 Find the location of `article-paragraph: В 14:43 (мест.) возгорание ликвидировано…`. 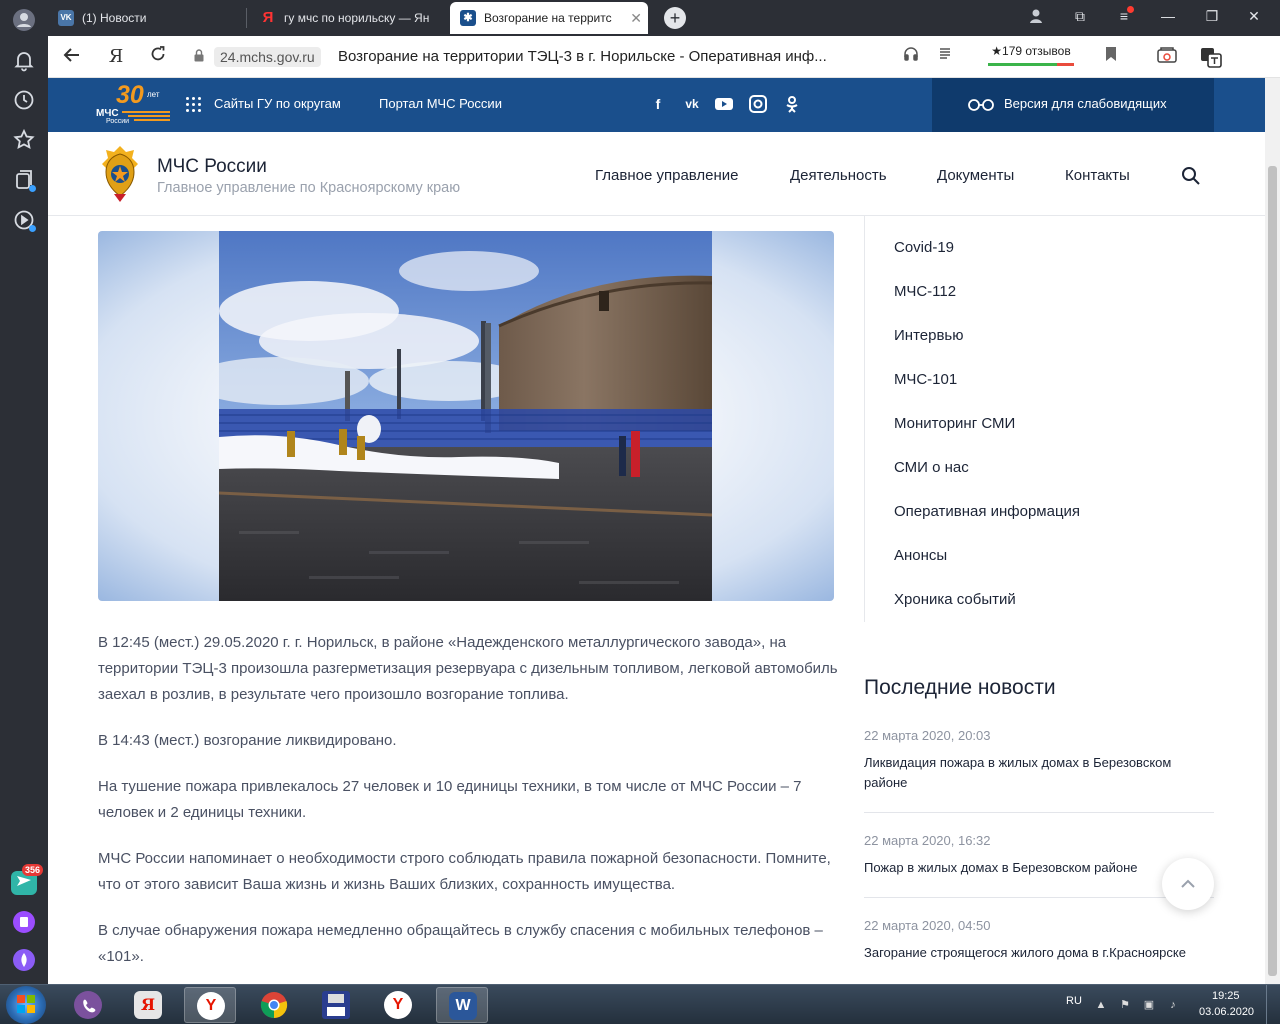

article-paragraph: В 14:43 (мест.) возгорание ликвидировано… is located at coordinates (247, 740).